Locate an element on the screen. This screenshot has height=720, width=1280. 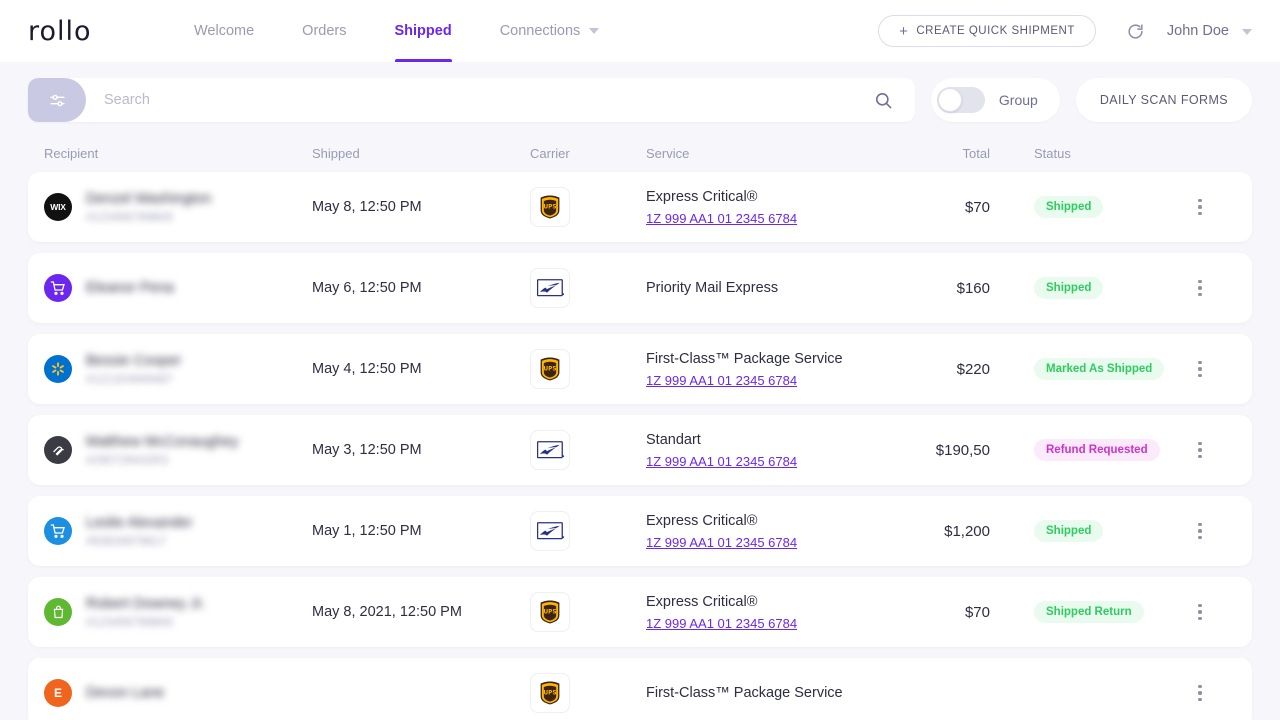
column-header-status: Status is located at coordinates (1052, 153).